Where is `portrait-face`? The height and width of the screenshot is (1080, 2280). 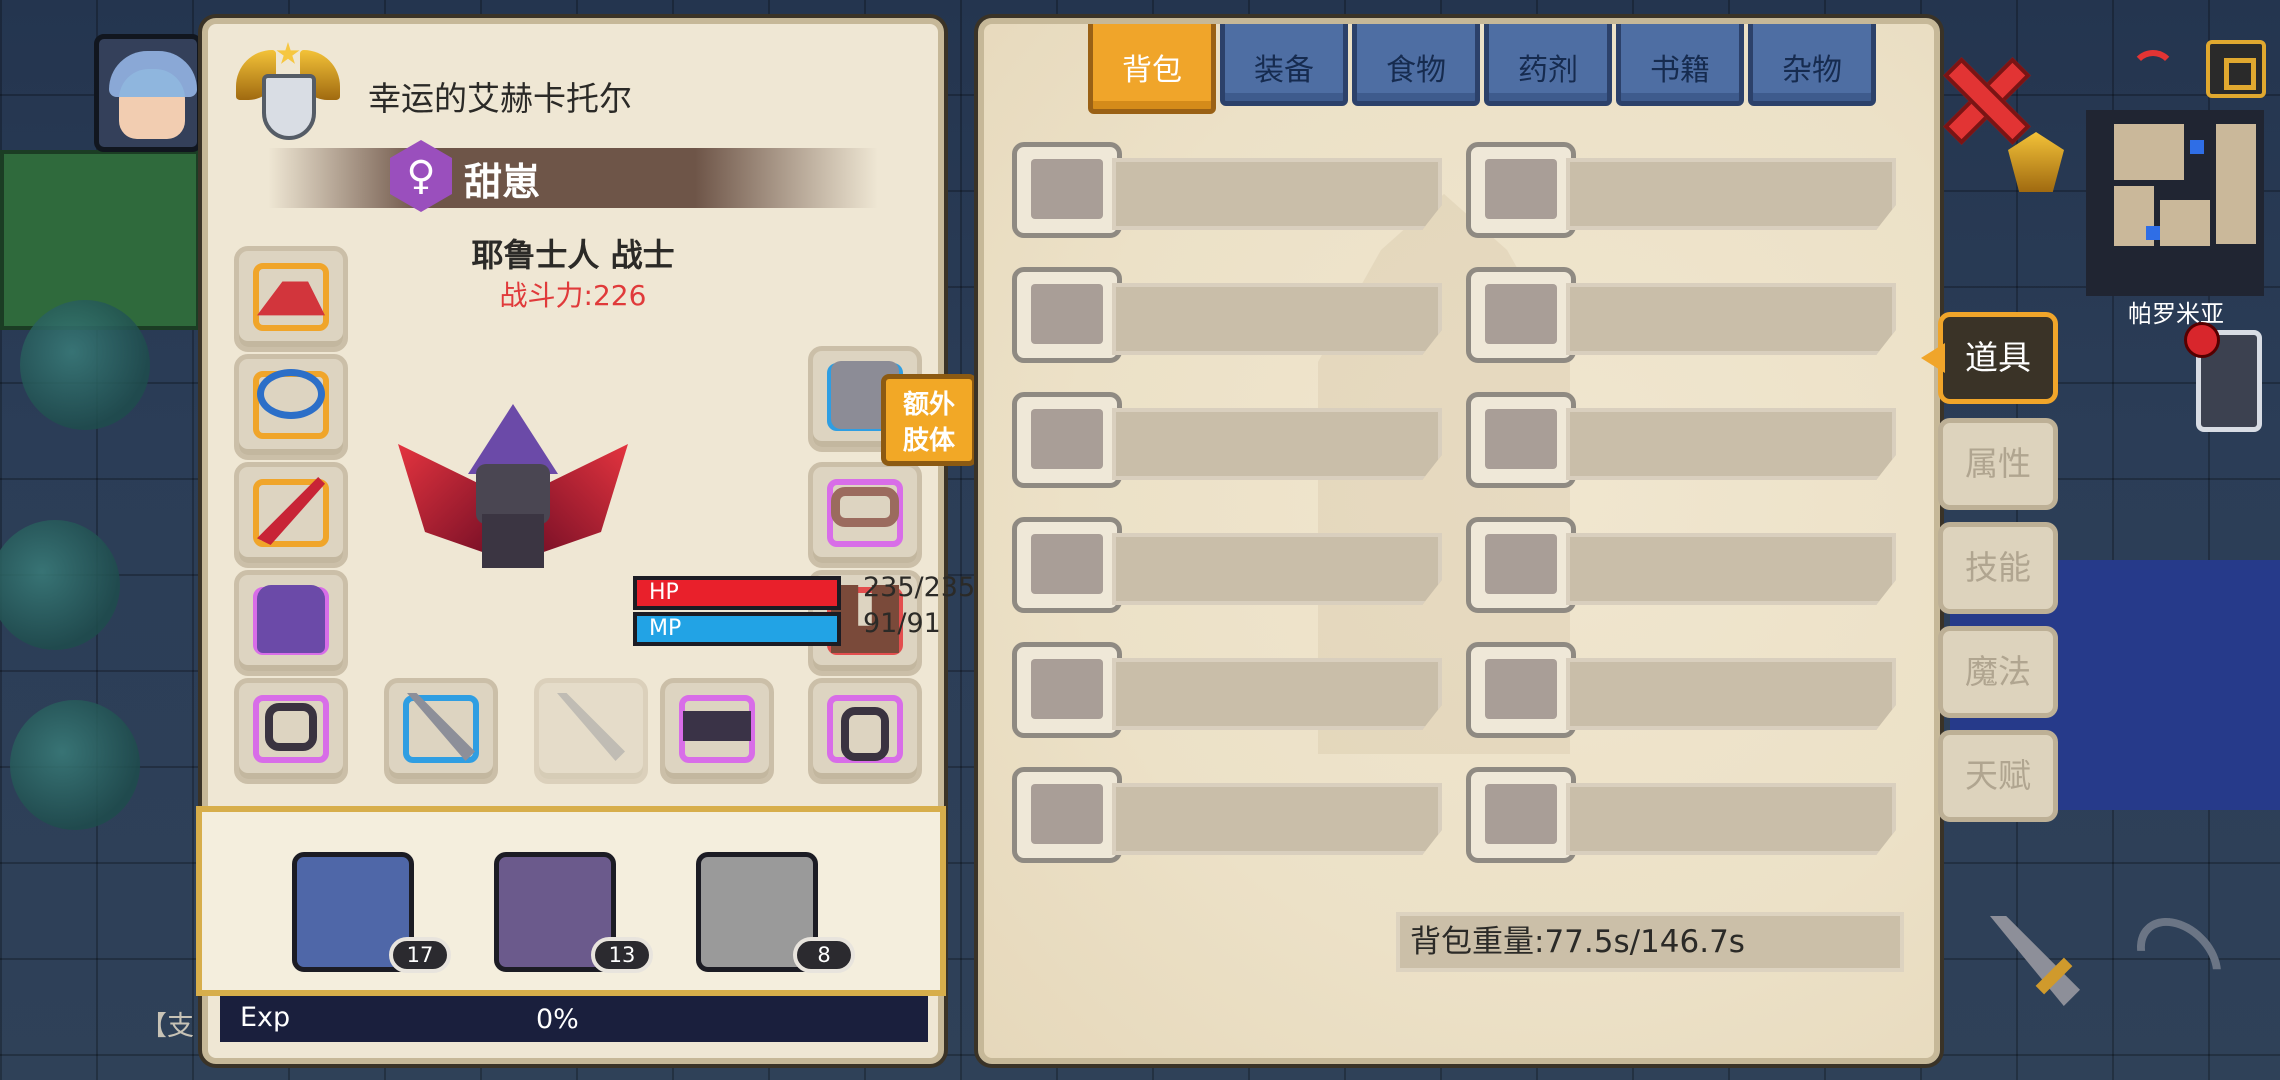 portrait-face is located at coordinates (152, 104).